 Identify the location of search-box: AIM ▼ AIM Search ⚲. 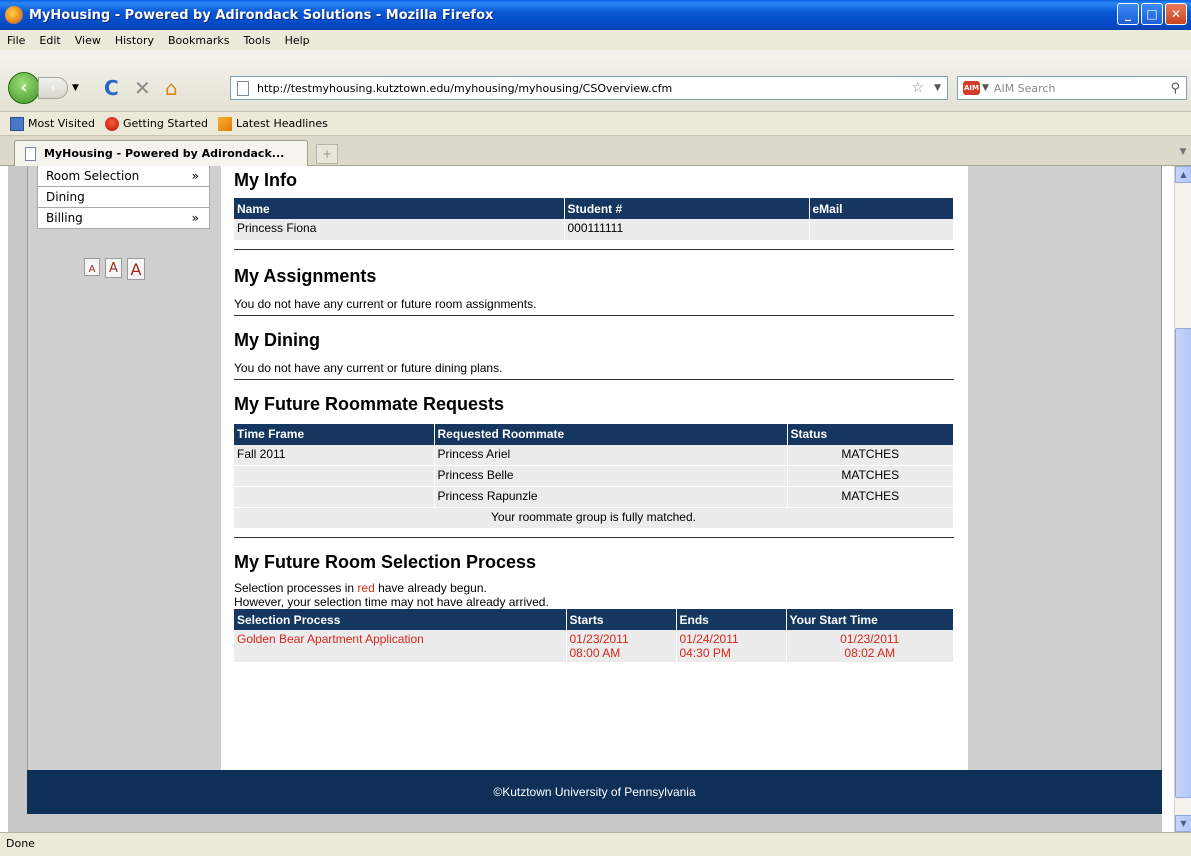
(1072, 88).